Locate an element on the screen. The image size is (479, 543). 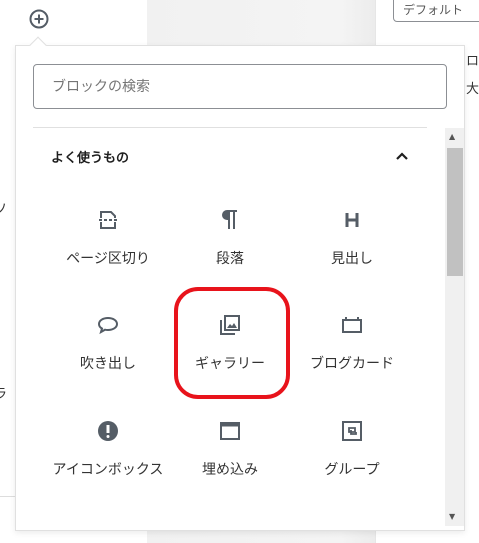
scroll-down-icon: ▼ is located at coordinates (452, 516).